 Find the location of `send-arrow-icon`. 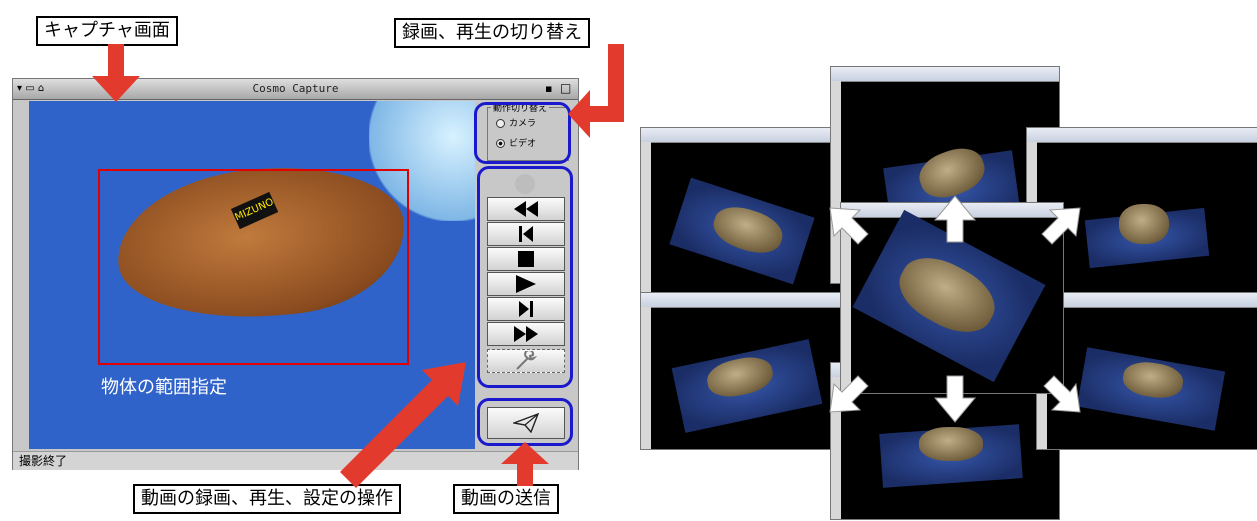

send-arrow-icon is located at coordinates (525, 464).